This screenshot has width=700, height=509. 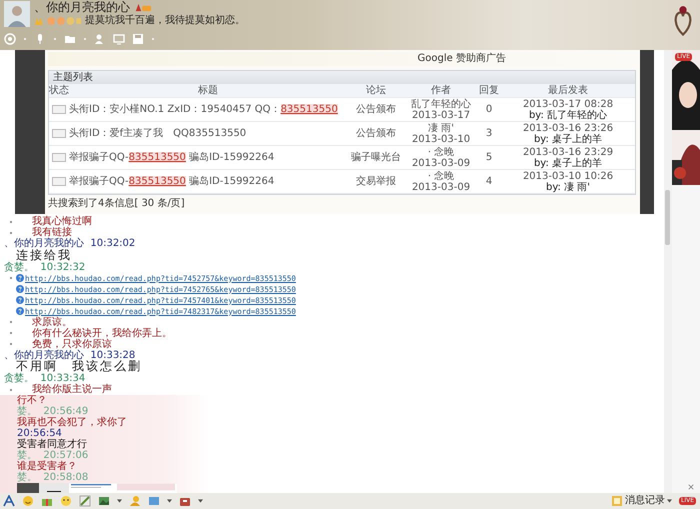 What do you see at coordinates (568, 115) in the screenshot?
I see `last-post-author: by: 乱了年轻的心` at bounding box center [568, 115].